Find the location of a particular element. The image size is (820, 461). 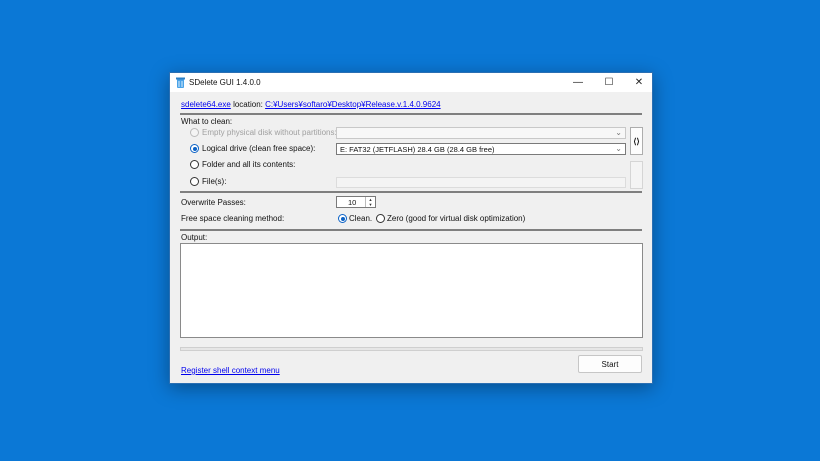

method-clean-label: Clean. is located at coordinates (361, 218).